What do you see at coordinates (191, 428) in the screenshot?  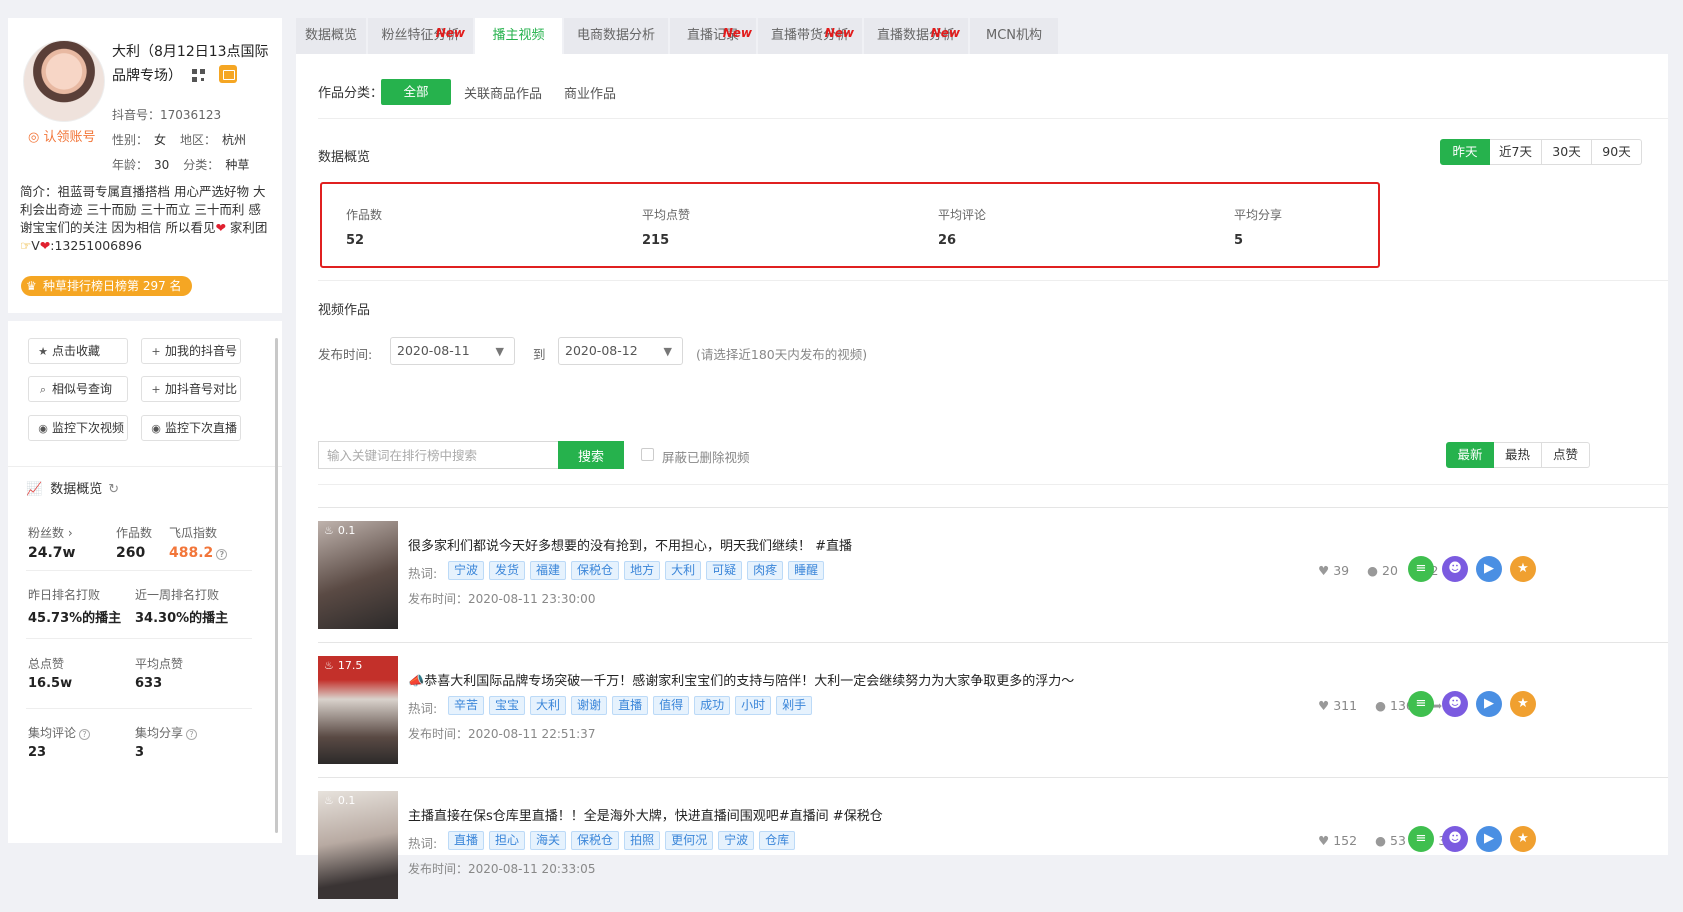 I see `monitor-live-button: ◉ 监控下次直播` at bounding box center [191, 428].